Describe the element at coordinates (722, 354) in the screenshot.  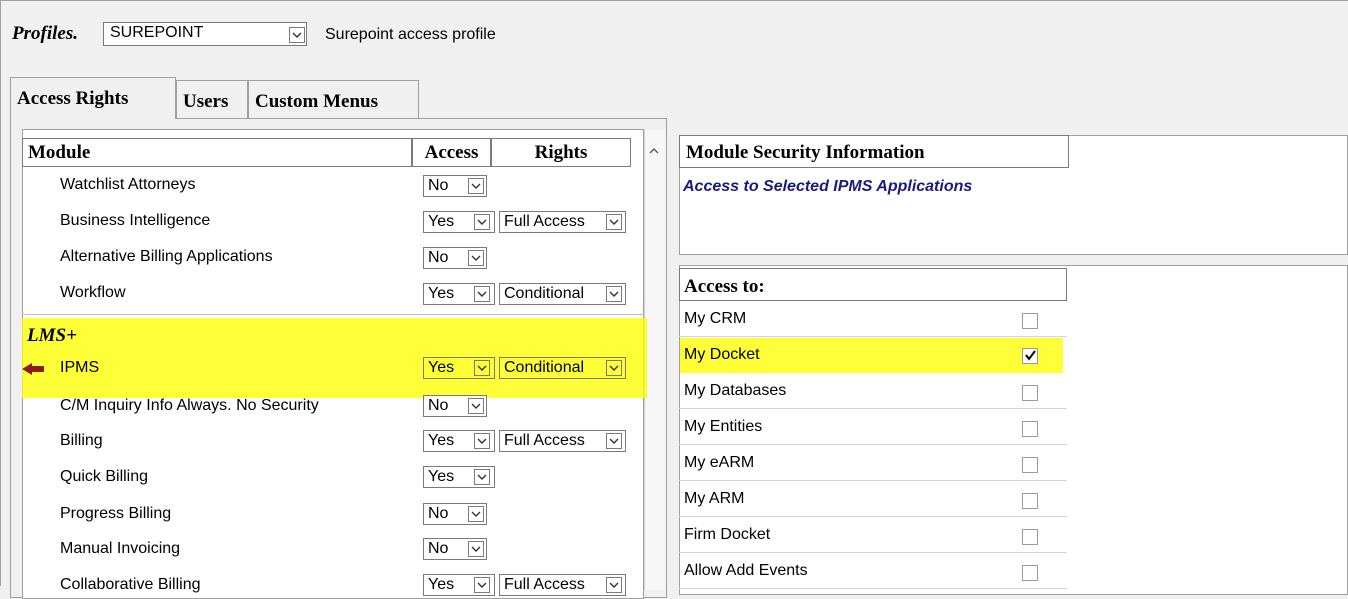
I see `access-item-label: My Docket` at that location.